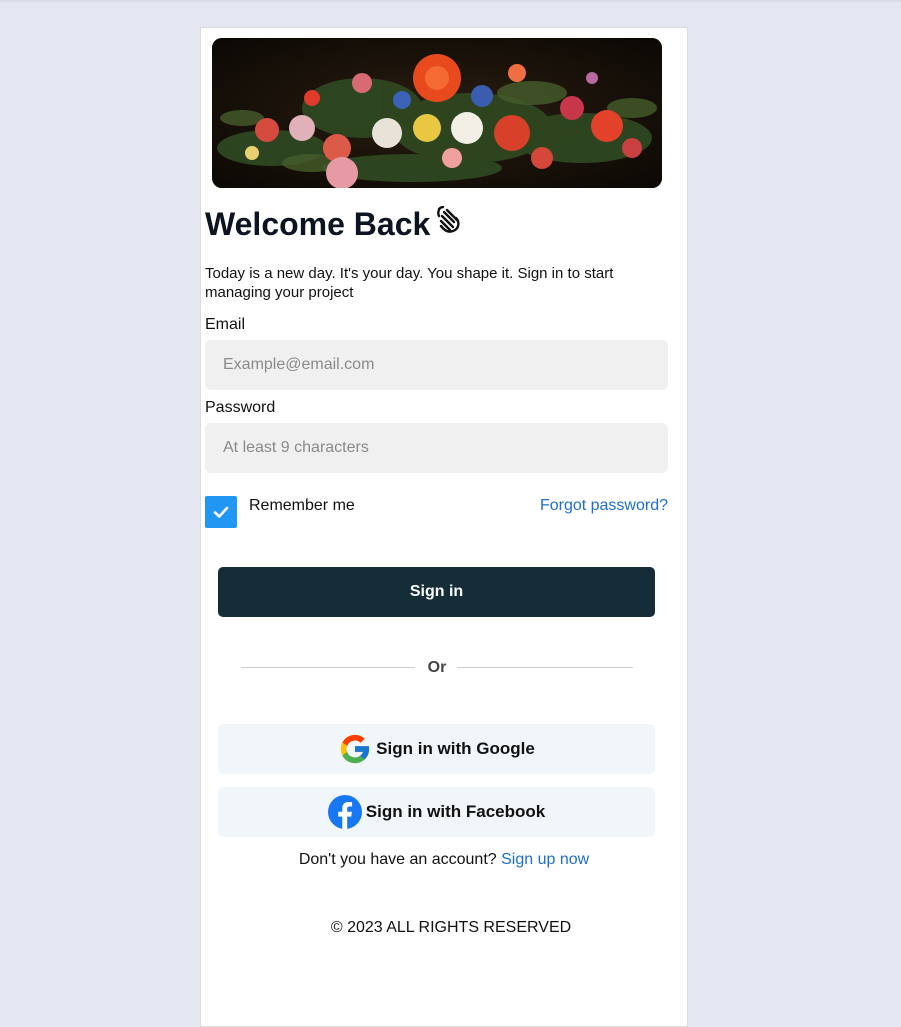 Image resolution: width=901 pixels, height=1027 pixels. What do you see at coordinates (355, 749) in the screenshot?
I see `google-logo-icon` at bounding box center [355, 749].